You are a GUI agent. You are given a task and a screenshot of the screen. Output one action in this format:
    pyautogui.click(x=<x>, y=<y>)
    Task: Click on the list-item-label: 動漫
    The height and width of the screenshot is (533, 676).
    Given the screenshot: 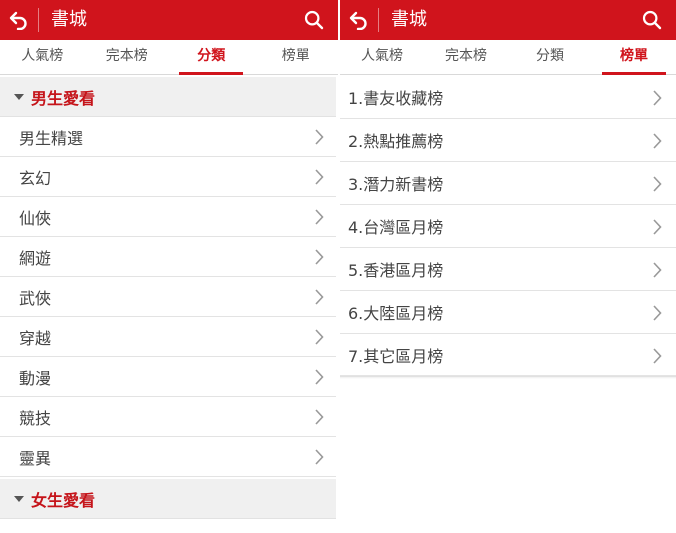 What is the action you would take?
    pyautogui.click(x=35, y=378)
    